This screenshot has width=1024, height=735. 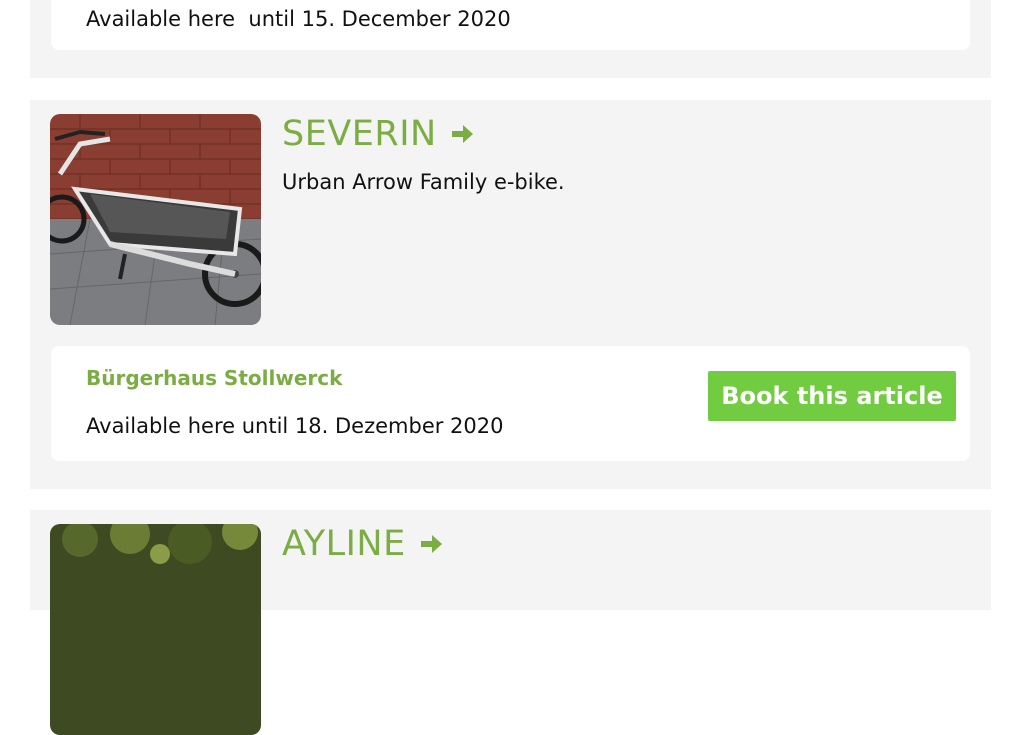 I want to click on article-title-link: SEVERIN, so click(x=378, y=134).